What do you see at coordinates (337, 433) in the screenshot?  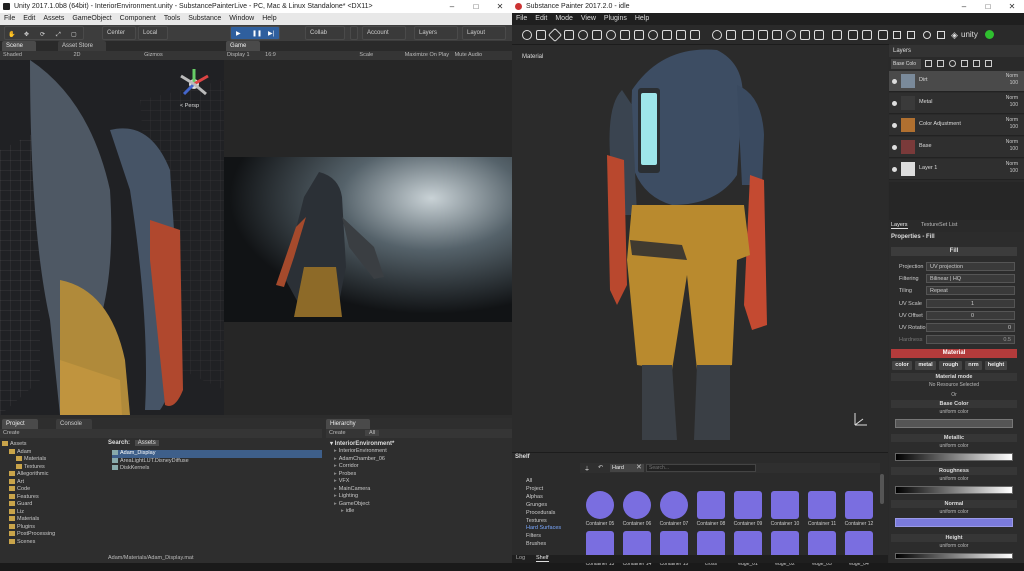 I see `hierarchy-create-button: Create` at bounding box center [337, 433].